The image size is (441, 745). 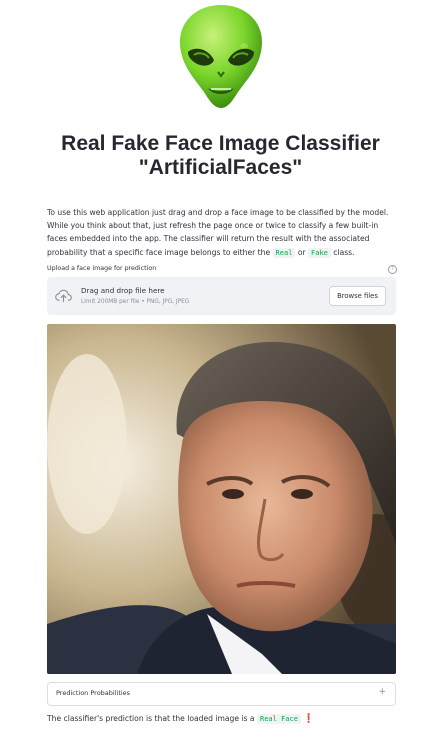 I want to click on prediction-probabilities-expander: Prediction Probabilities +, so click(x=221, y=694).